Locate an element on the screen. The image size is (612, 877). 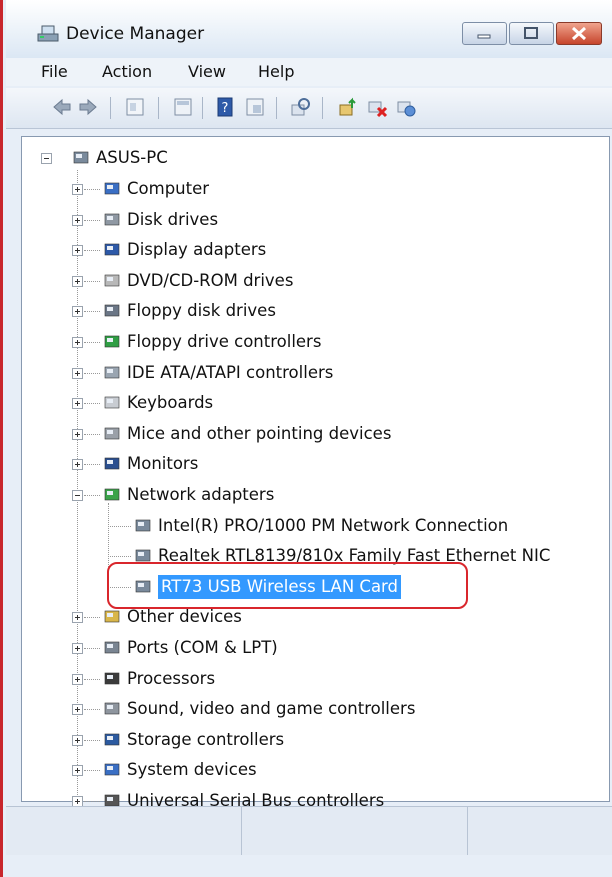
floppy-drive-icon is located at coordinates (112, 310).